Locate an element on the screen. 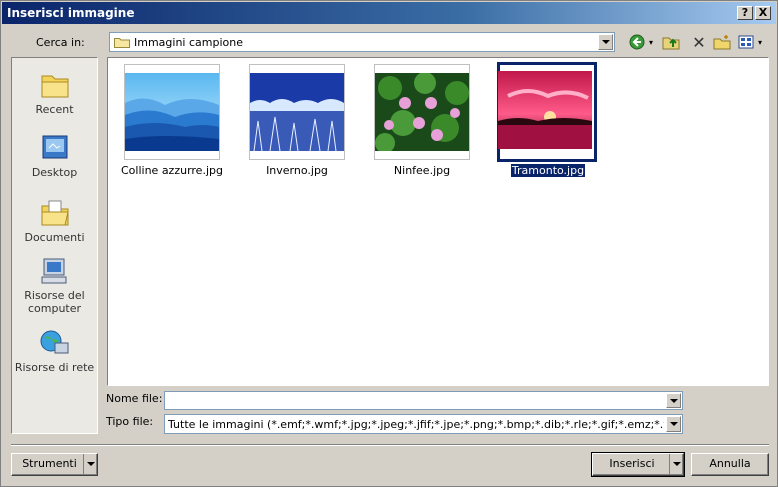  tools-button-label: Strumenti is located at coordinates (49, 463).